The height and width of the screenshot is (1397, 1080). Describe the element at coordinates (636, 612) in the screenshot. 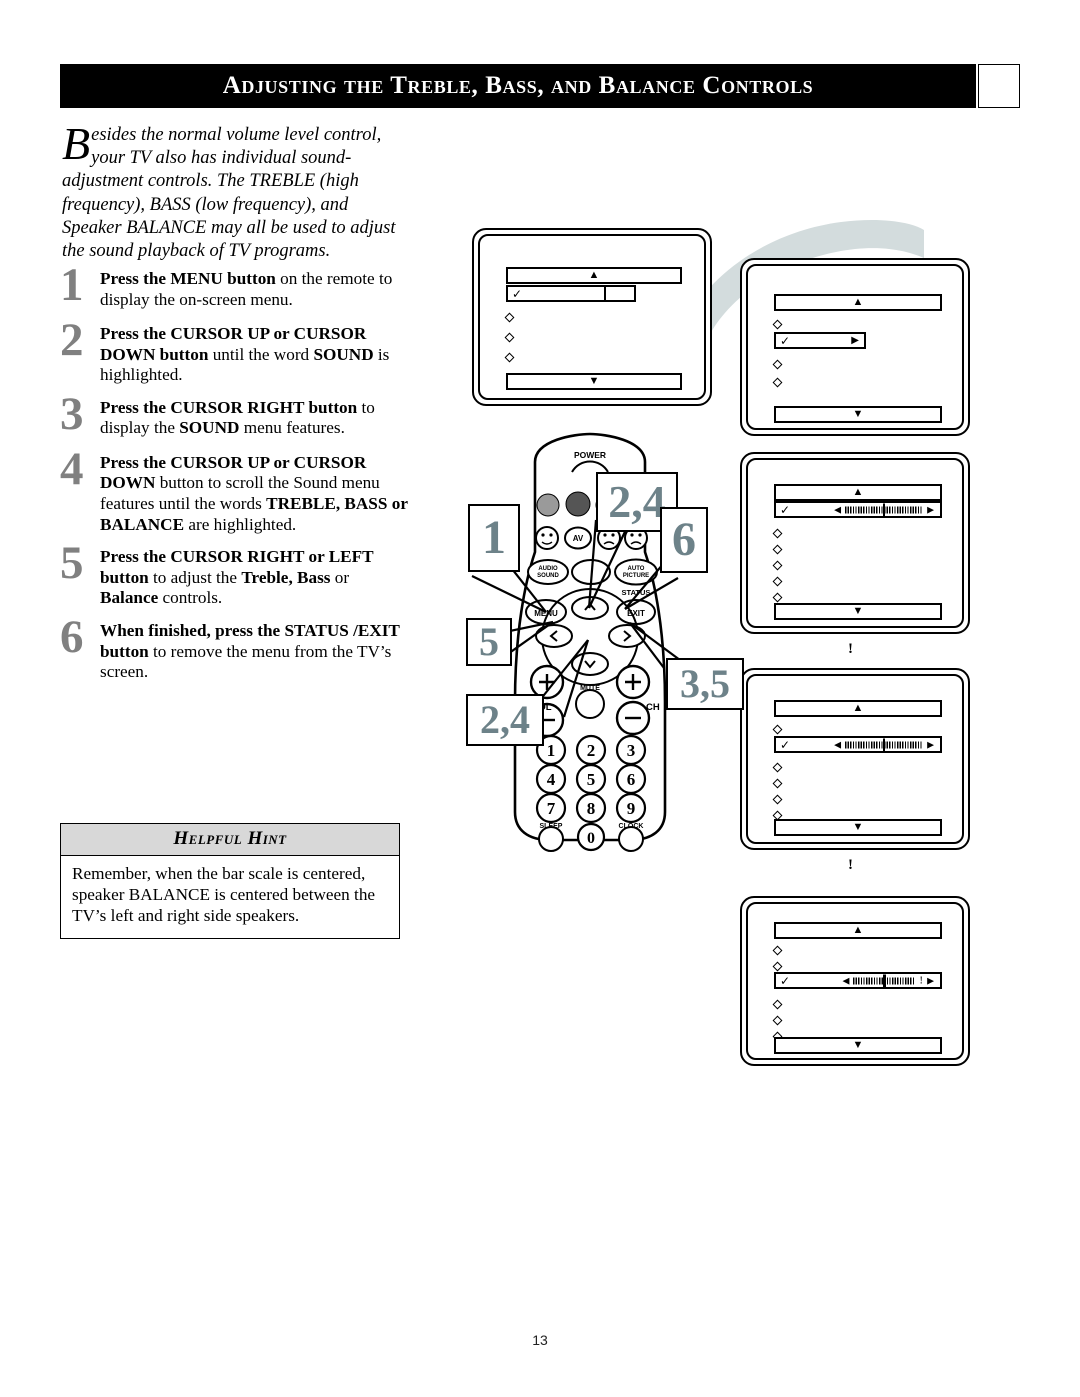

I see `remote-exit-button` at that location.